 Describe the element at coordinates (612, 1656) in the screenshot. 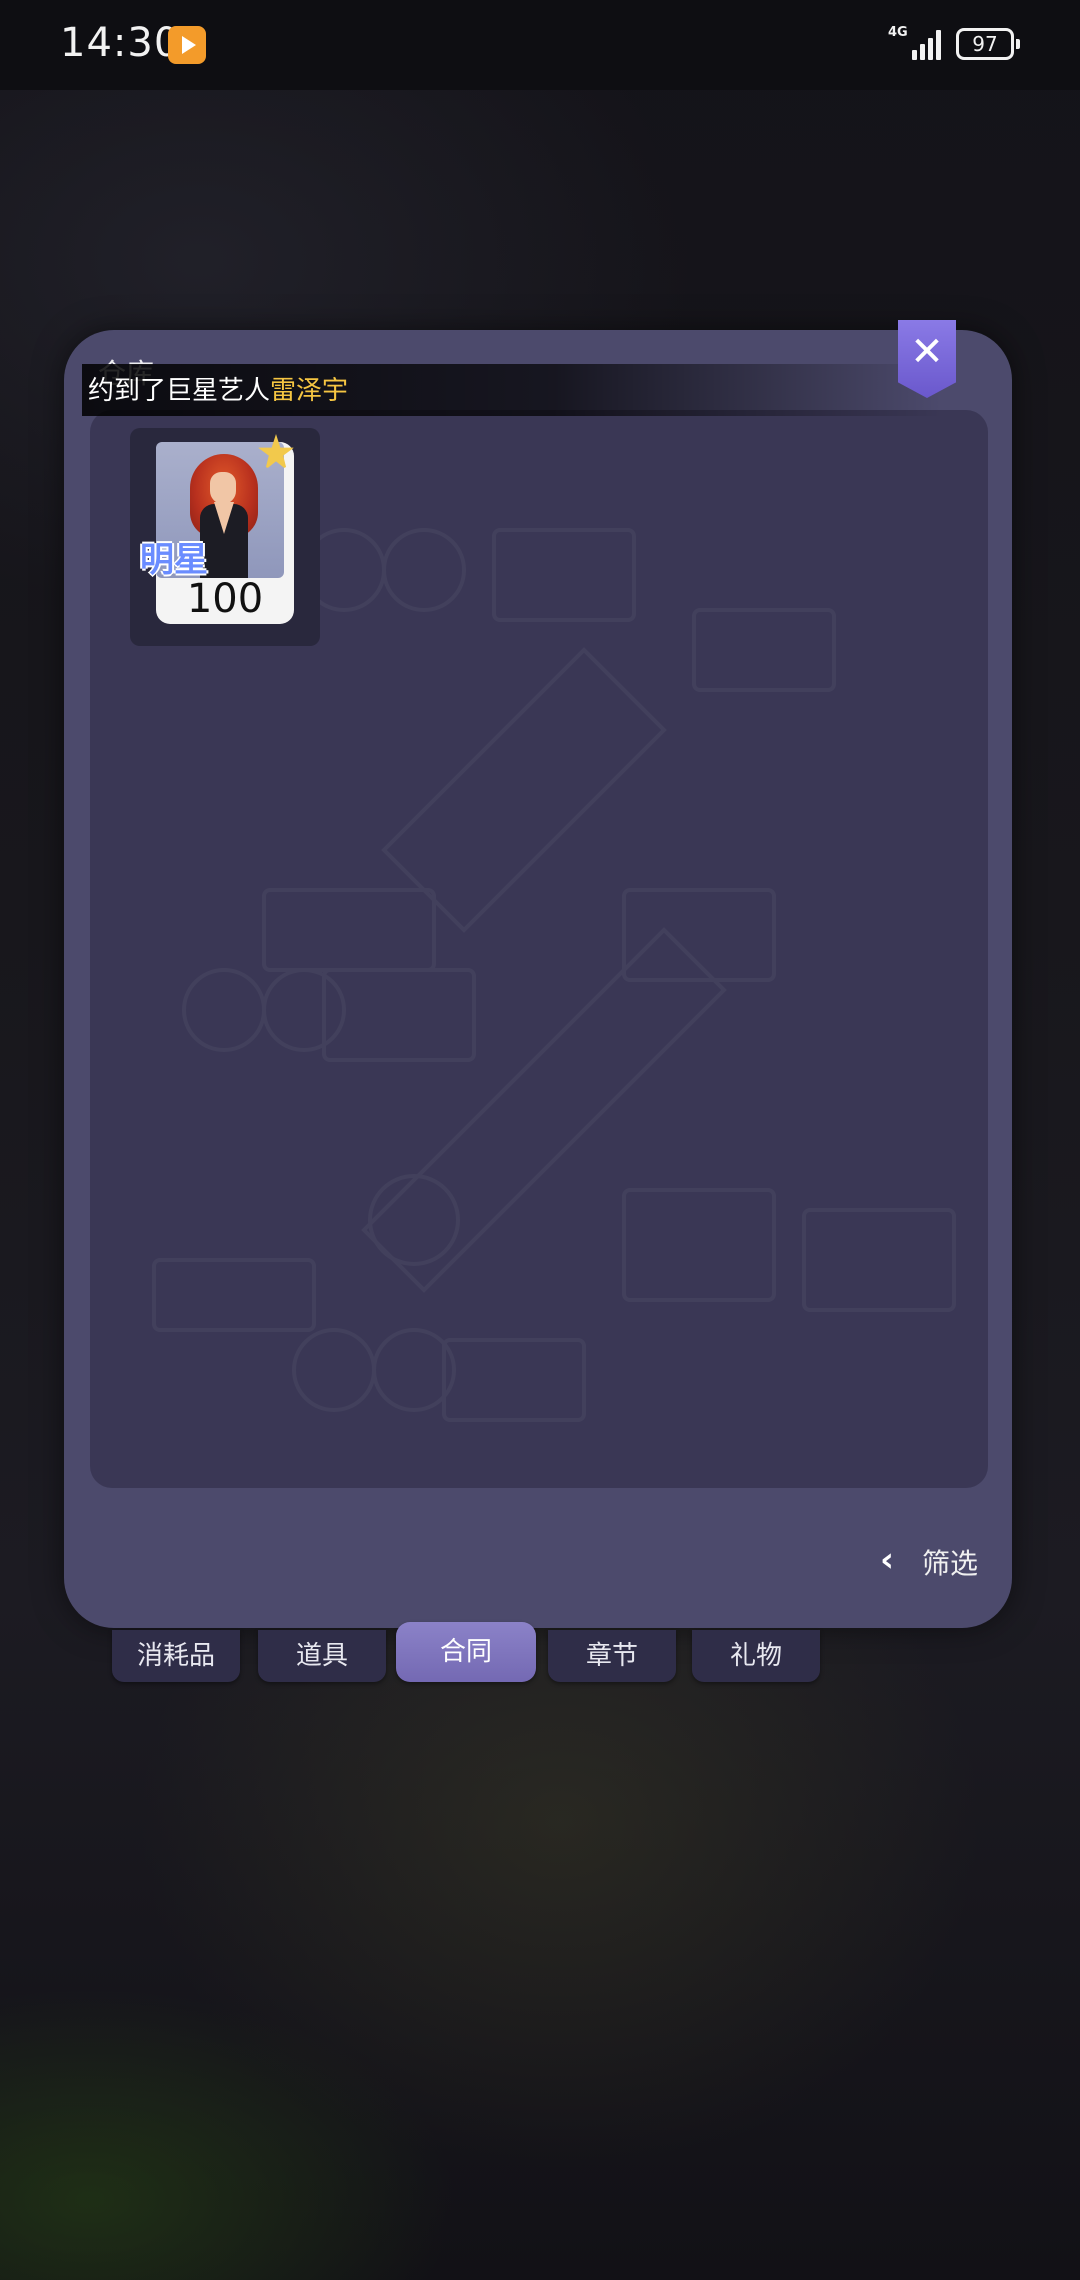

I see `tab-chapters: 章节` at that location.